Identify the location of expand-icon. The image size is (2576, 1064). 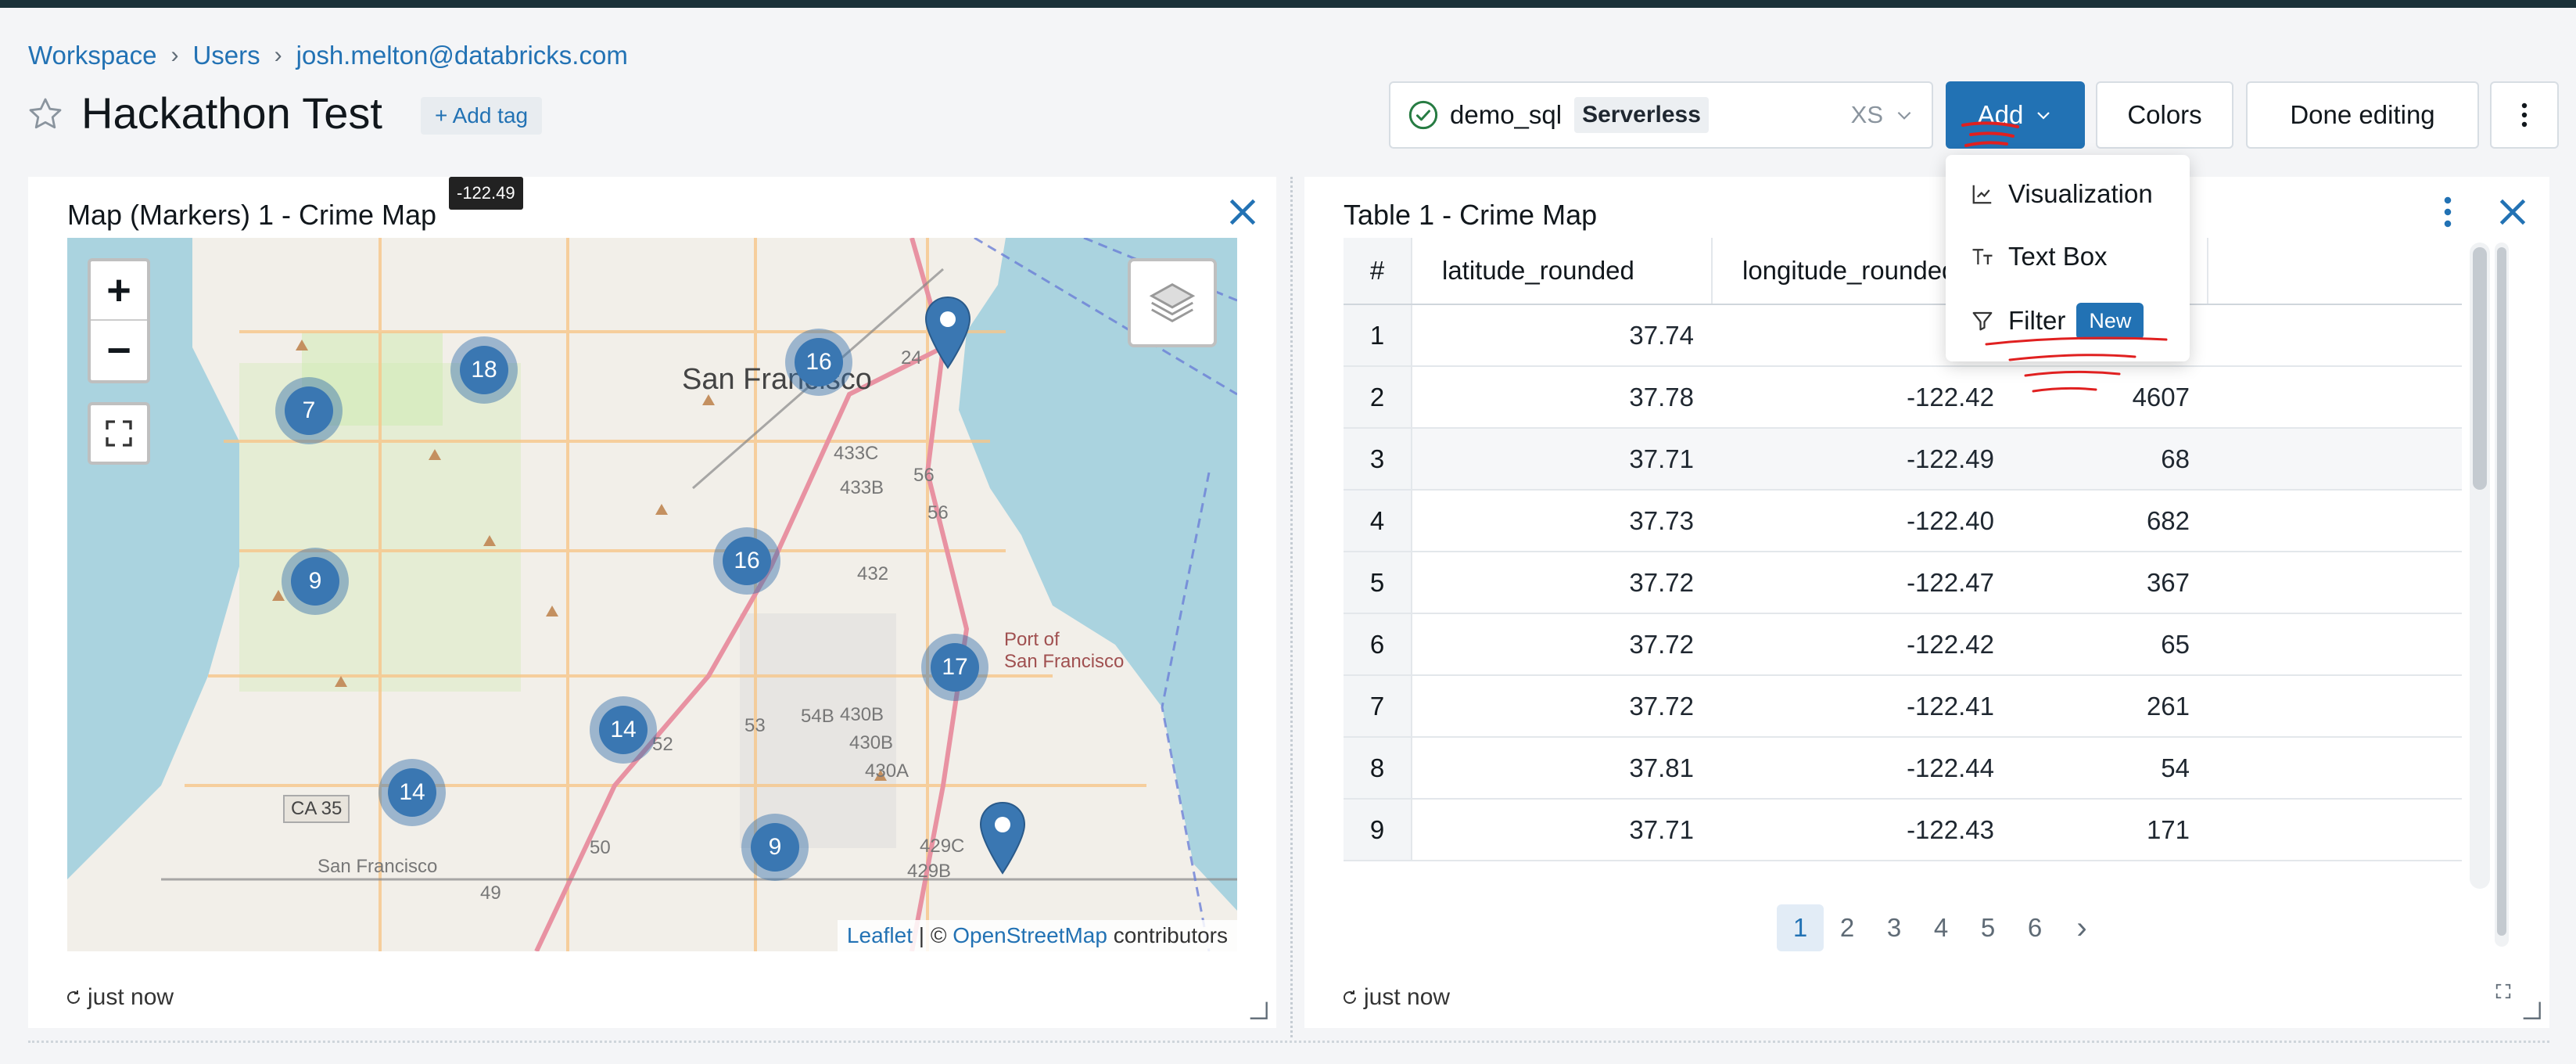
(2503, 991).